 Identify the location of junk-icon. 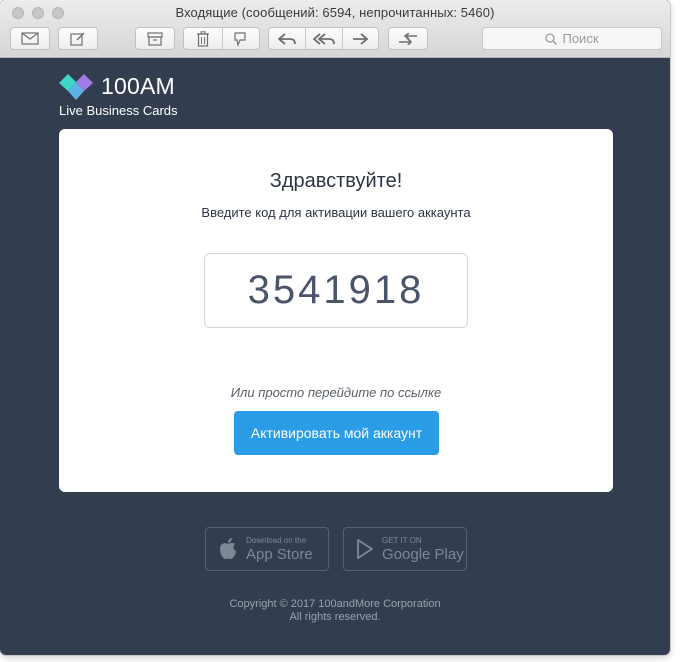
(240, 39).